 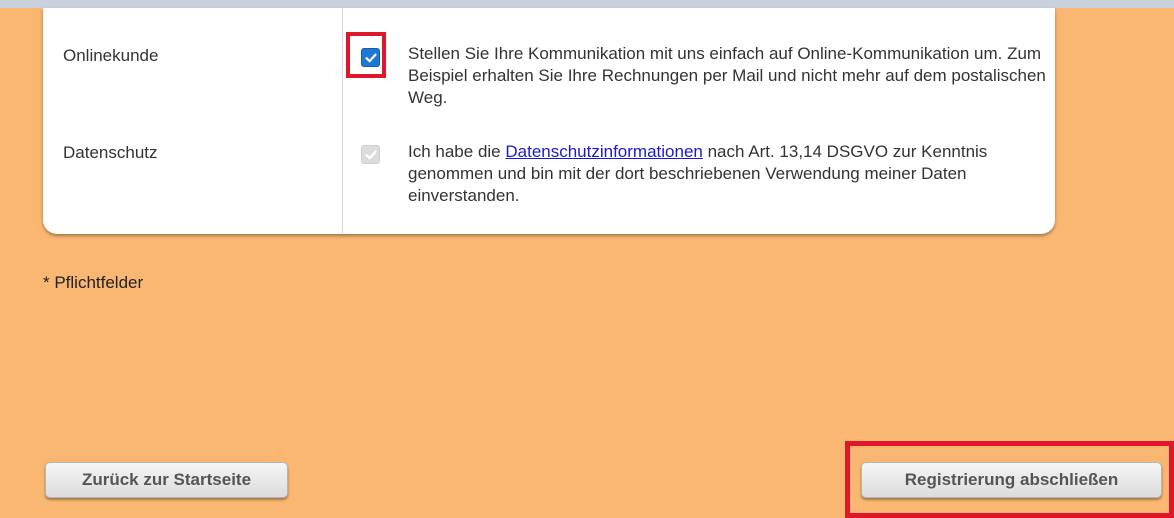 What do you see at coordinates (166, 480) in the screenshot?
I see `back-to-home-button: Zurück zur Startseite` at bounding box center [166, 480].